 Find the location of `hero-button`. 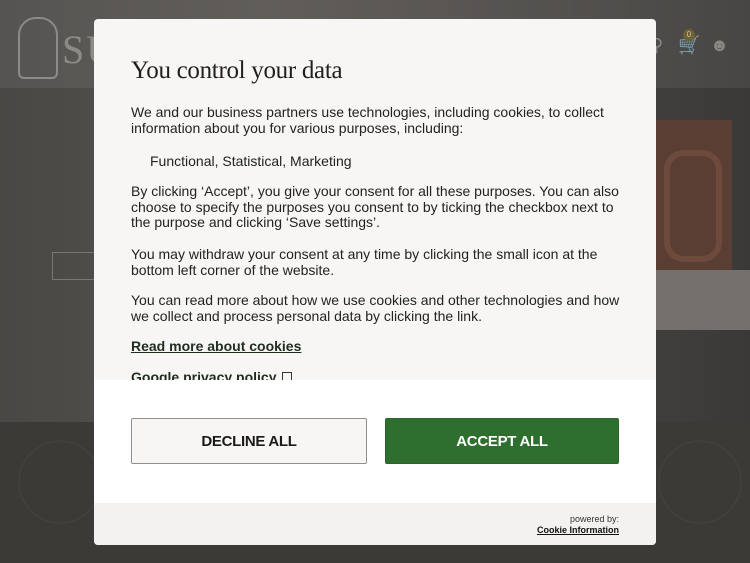

hero-button is located at coordinates (75, 266).